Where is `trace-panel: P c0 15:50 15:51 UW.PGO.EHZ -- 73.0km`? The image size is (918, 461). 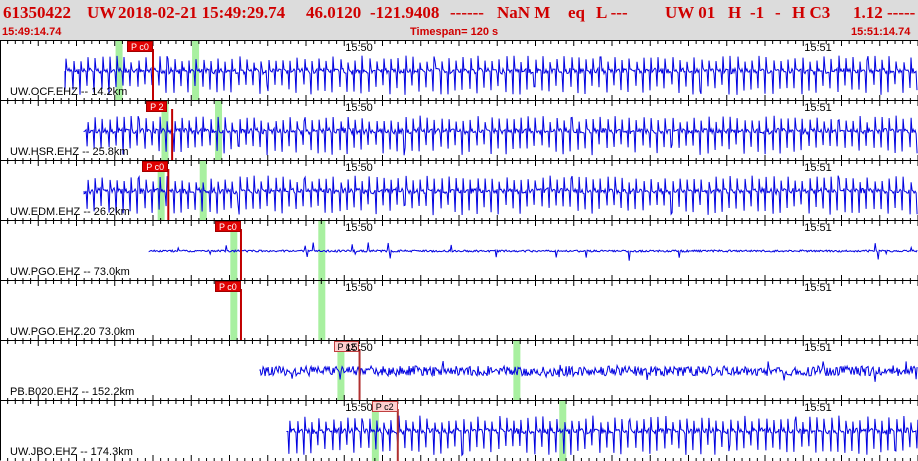
trace-panel: P c0 15:50 15:51 UW.PGO.EHZ -- 73.0km is located at coordinates (459, 250).